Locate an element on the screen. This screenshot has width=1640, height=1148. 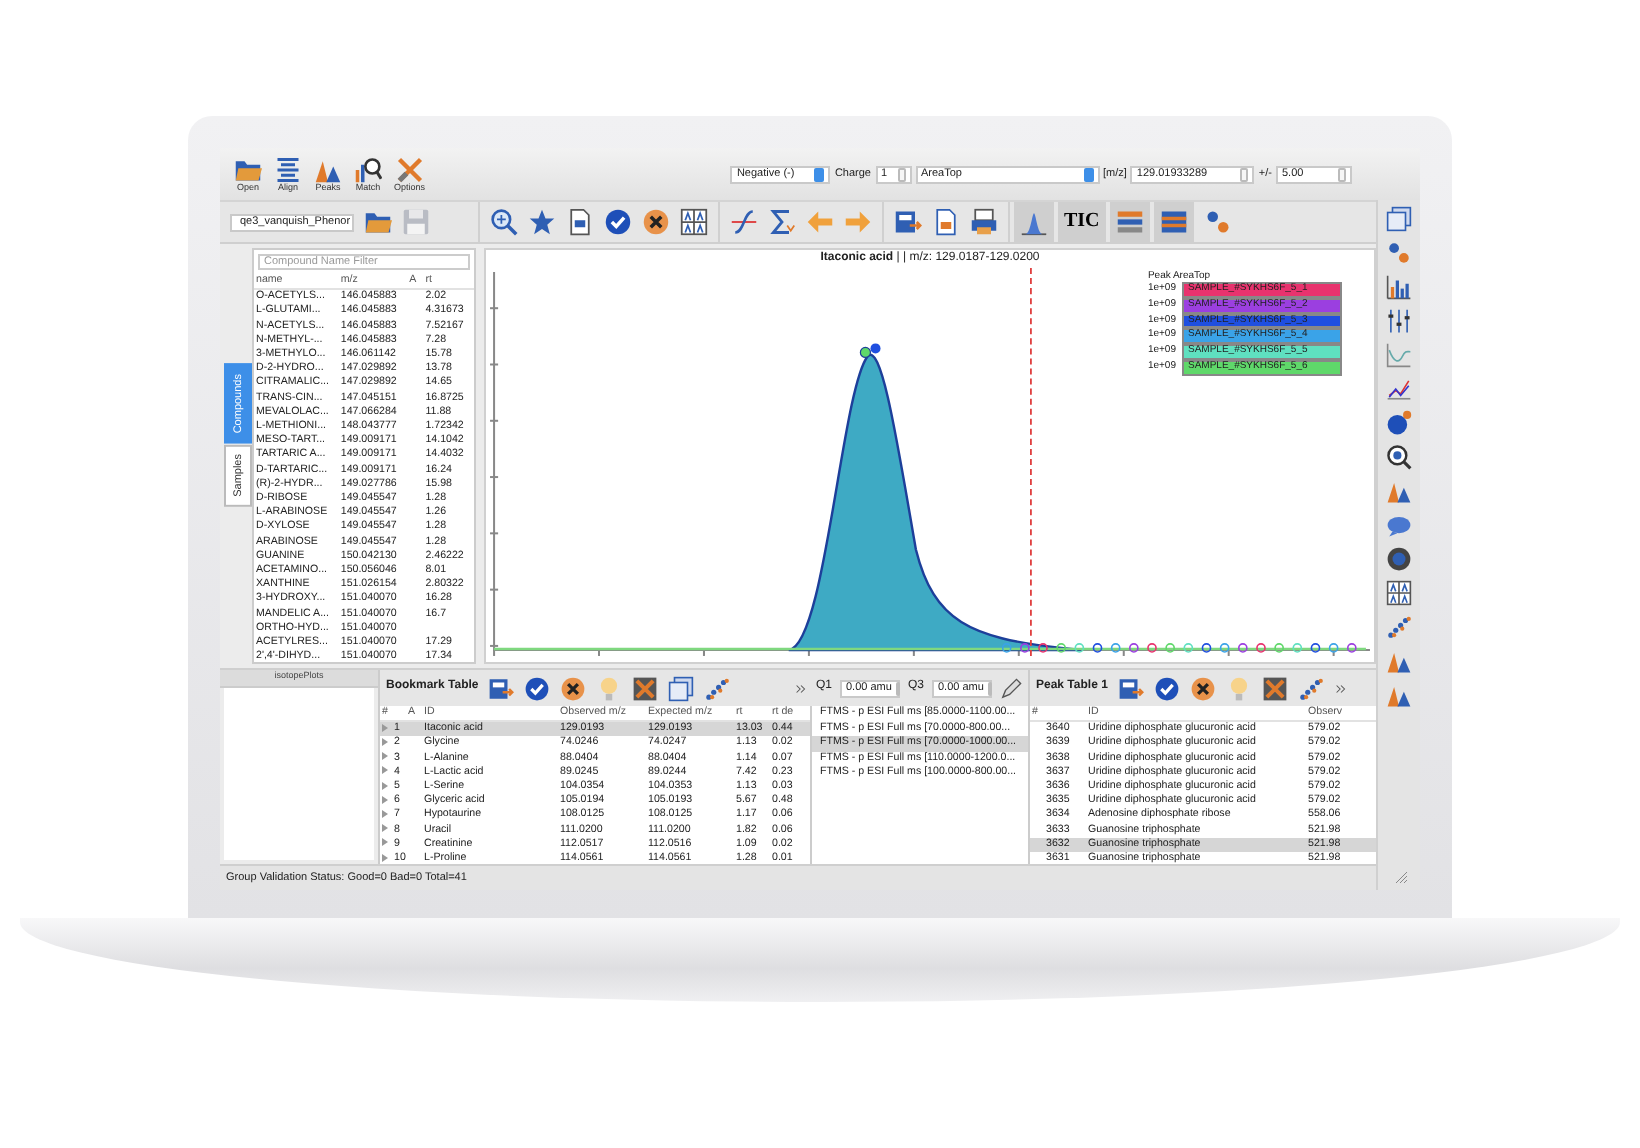
pen-icon is located at coordinates (1011, 688).